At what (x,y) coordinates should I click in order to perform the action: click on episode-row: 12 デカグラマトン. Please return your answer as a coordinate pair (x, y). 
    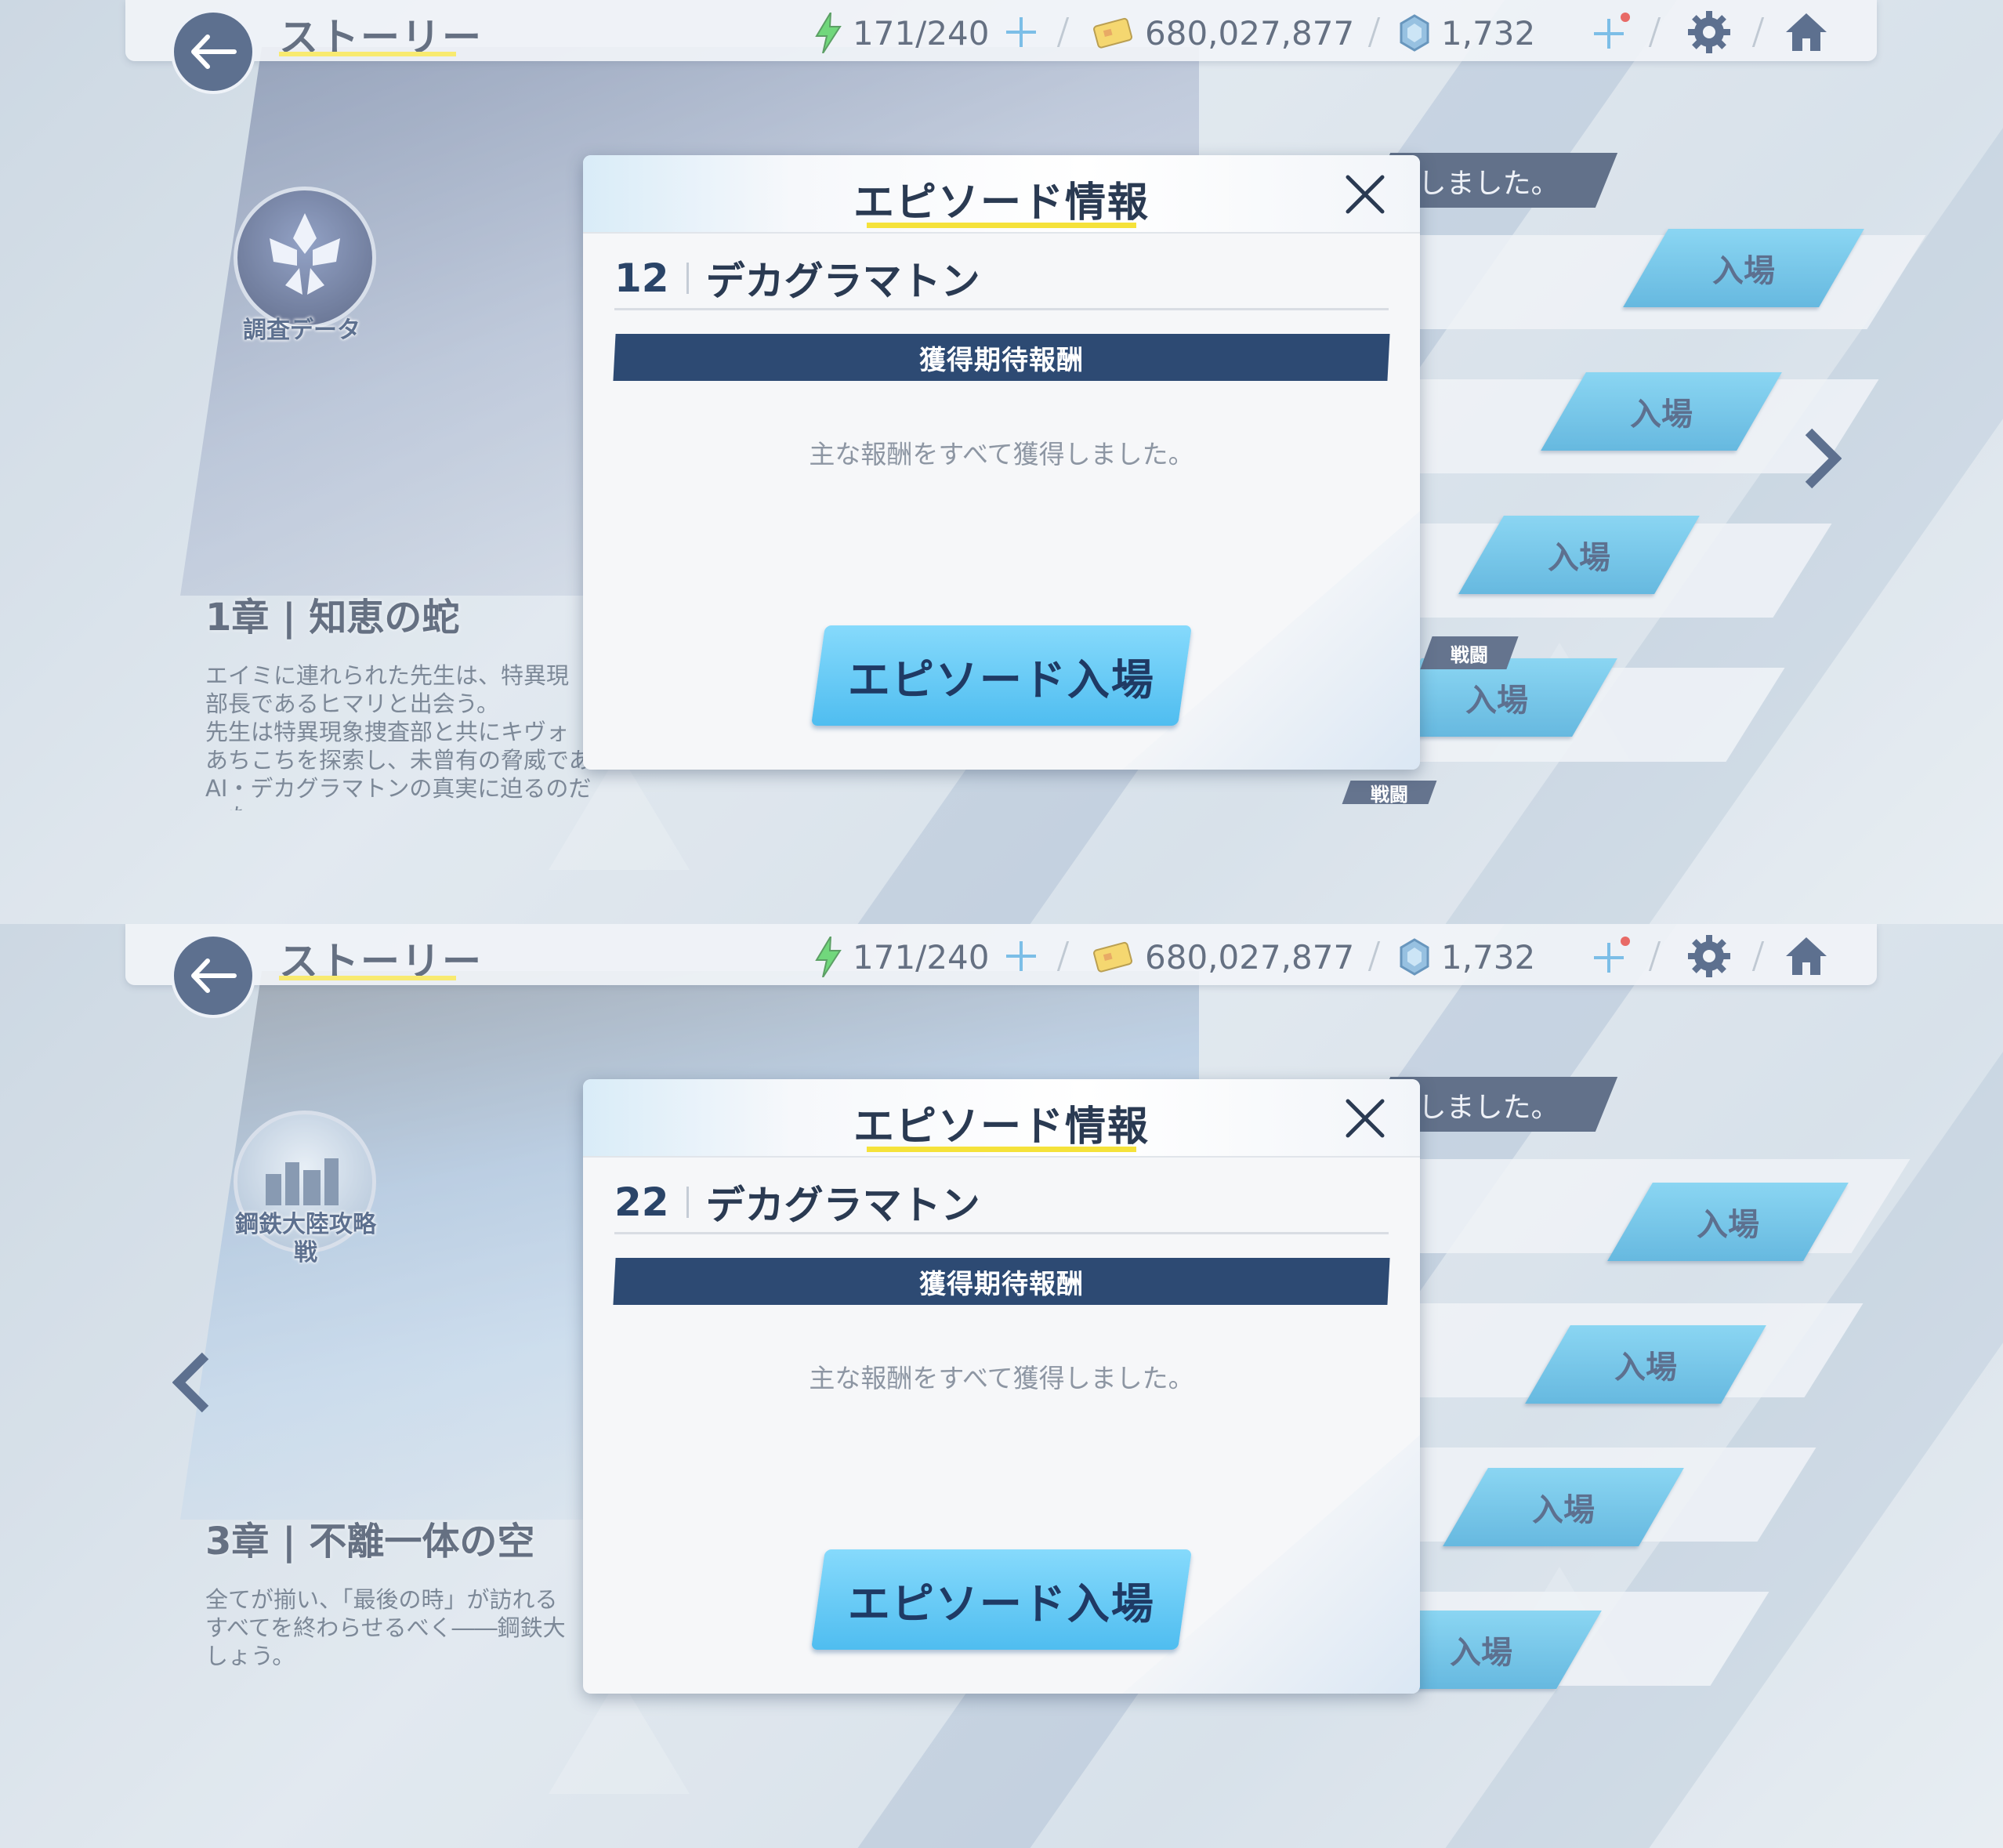
    Looking at the image, I should click on (1001, 279).